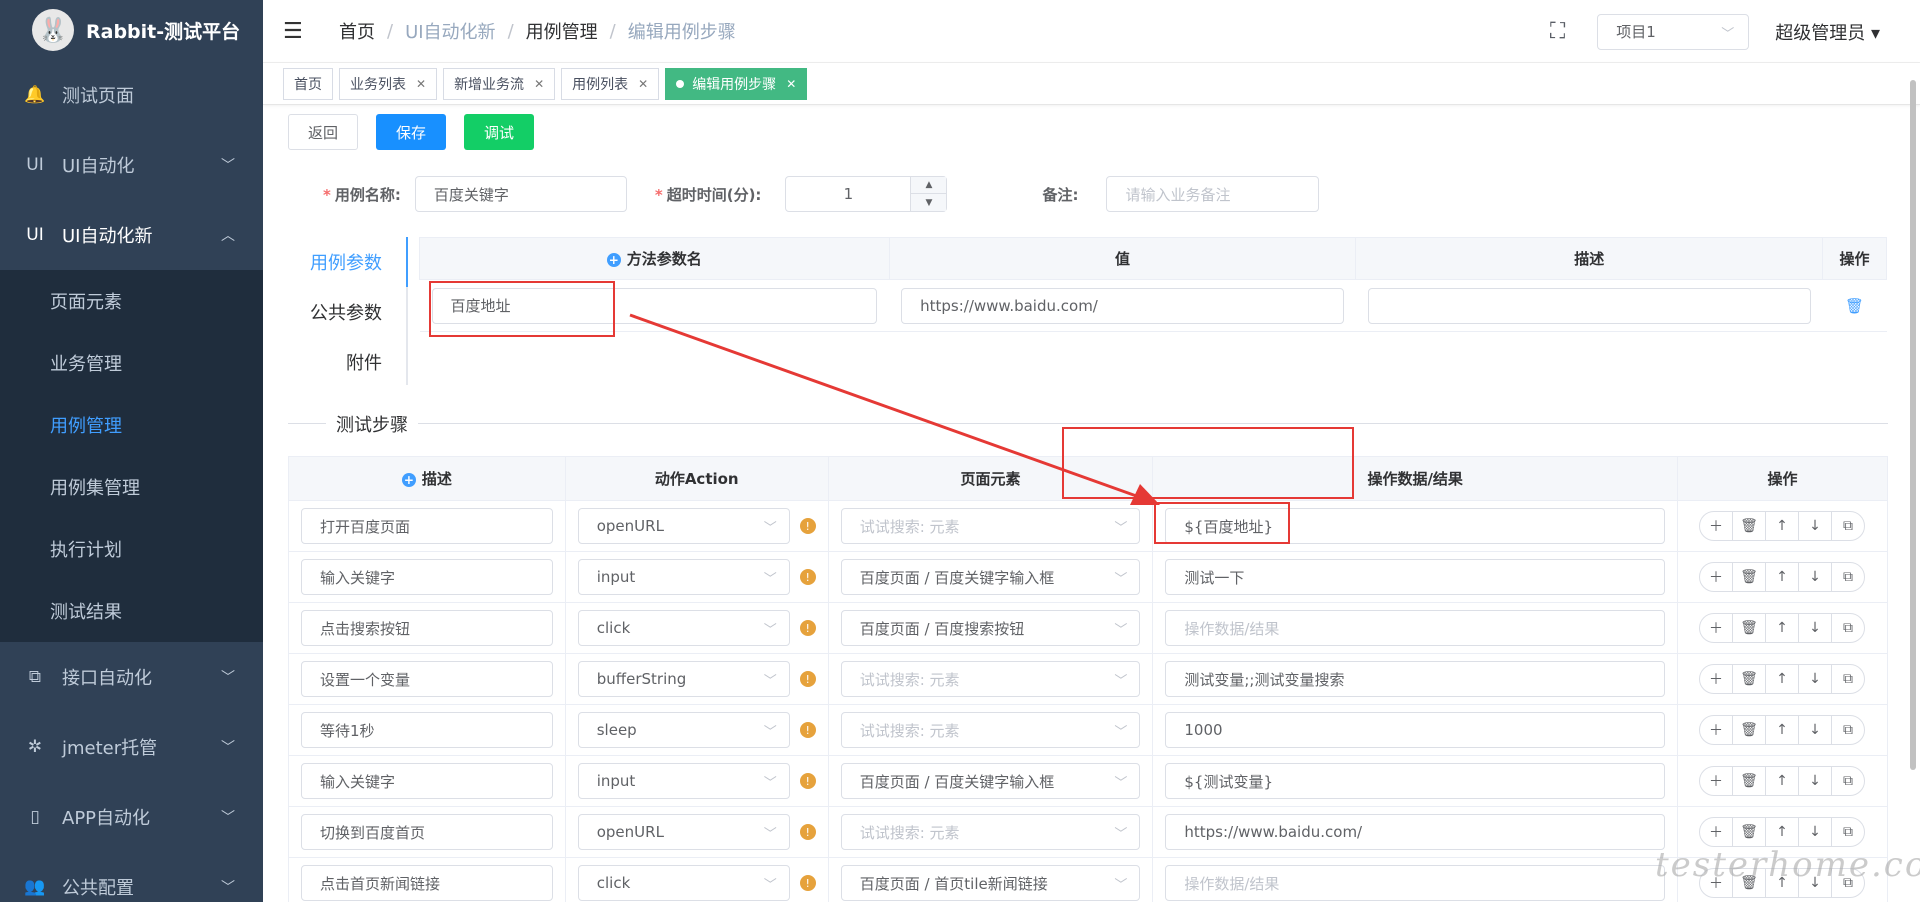 The width and height of the screenshot is (1920, 902). I want to click on annotation-arrow, so click(894, 409).